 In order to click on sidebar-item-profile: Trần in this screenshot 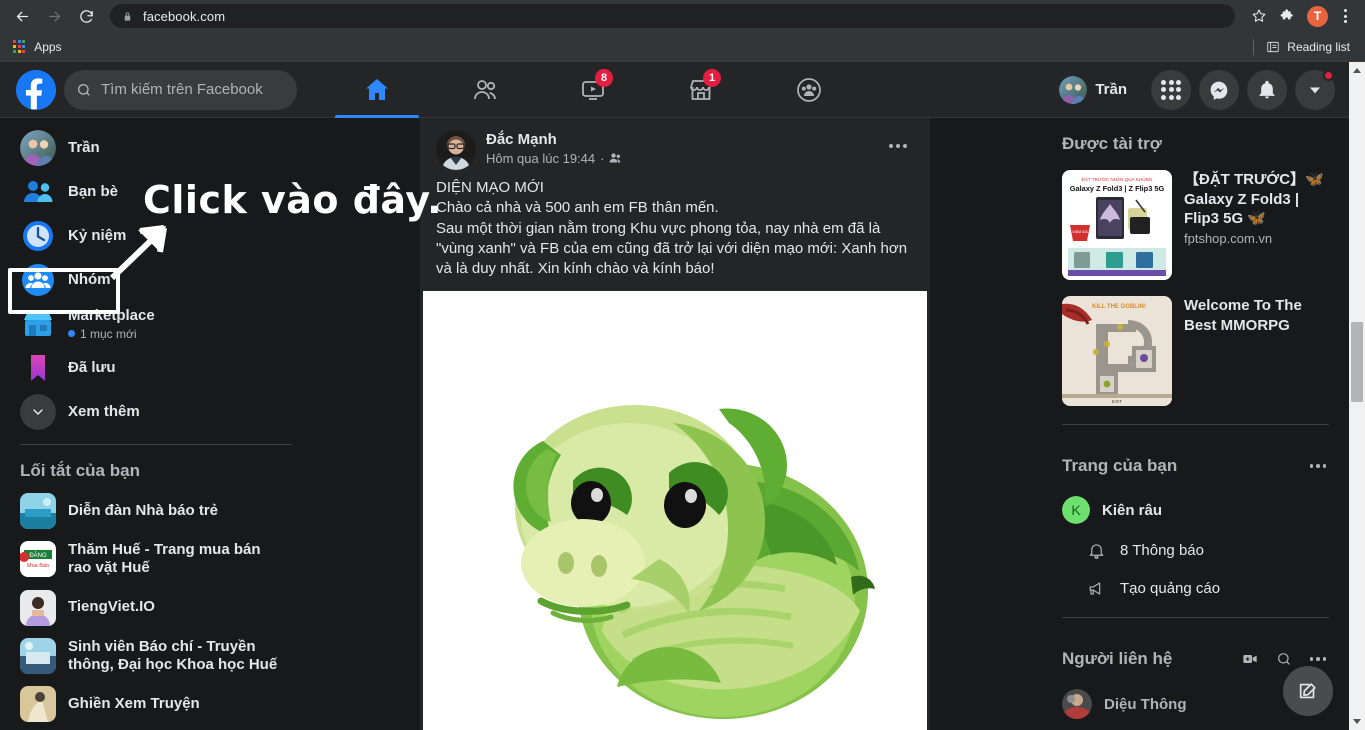, I will do `click(152, 148)`.